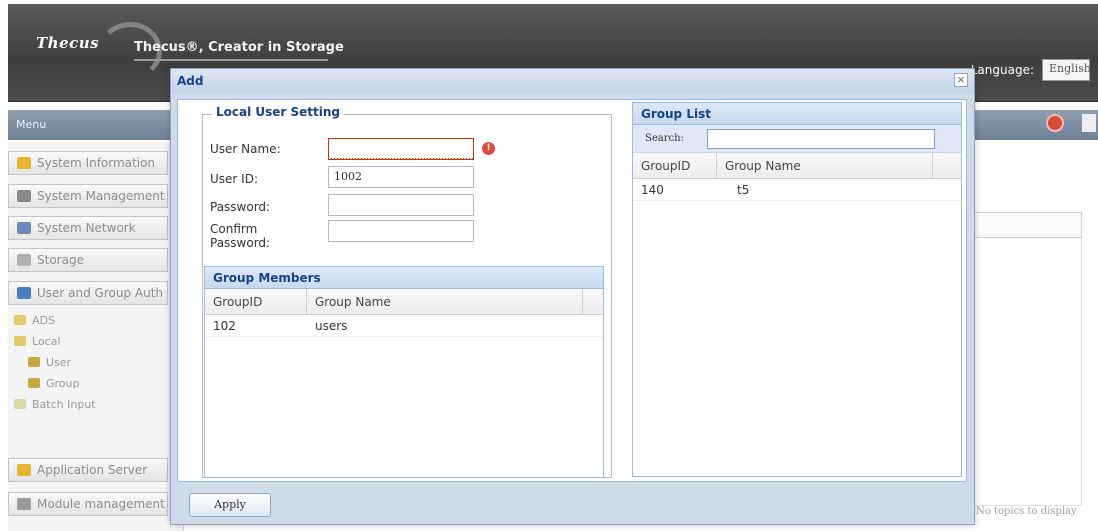  I want to click on group-list-title: Group List, so click(797, 114).